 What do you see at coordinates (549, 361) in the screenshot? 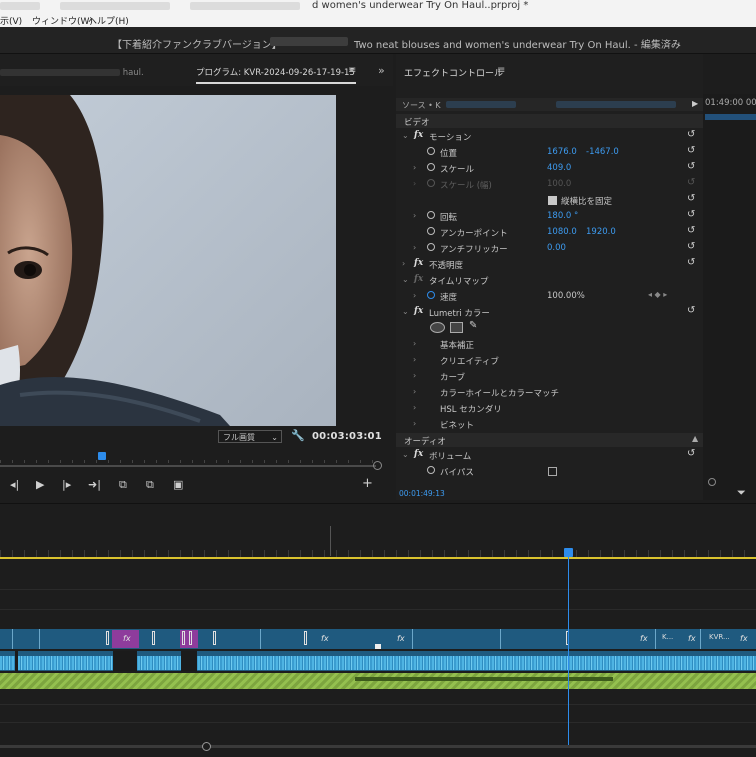
I see `lumetri-creative: › クリエイティブ` at bounding box center [549, 361].